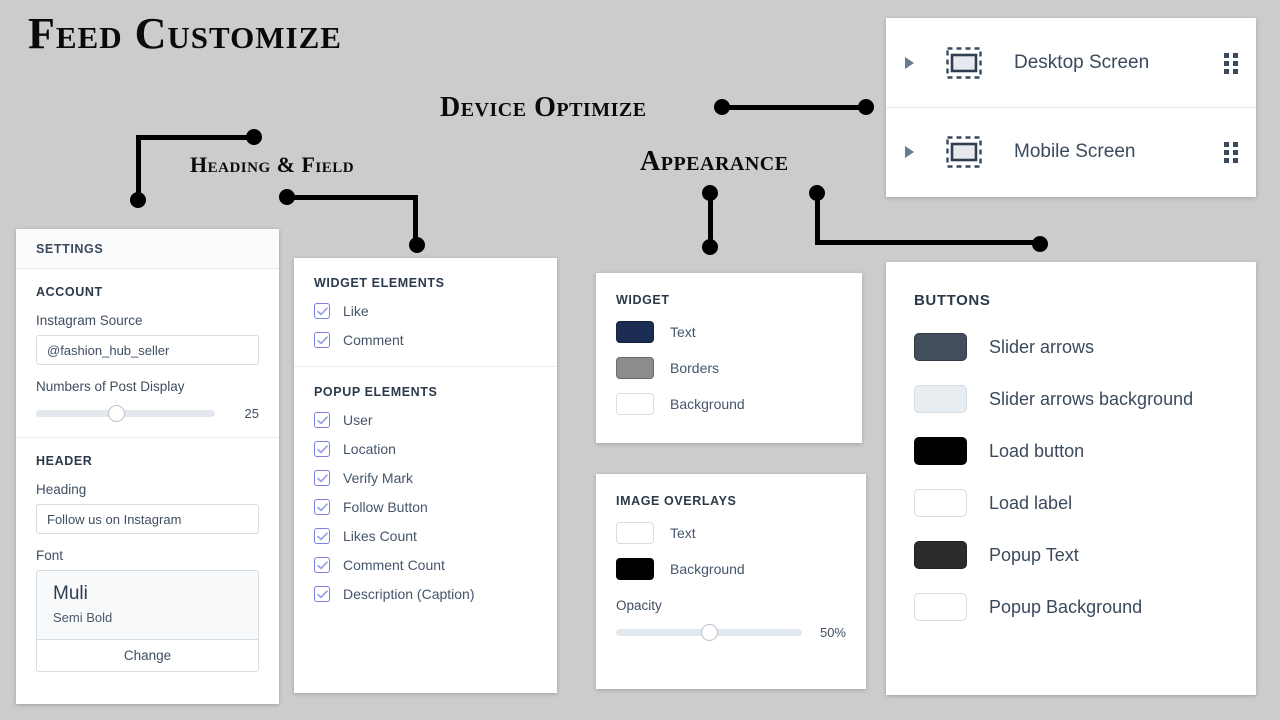  What do you see at coordinates (425, 536) in the screenshot?
I see `checkbox-row: Likes Count` at bounding box center [425, 536].